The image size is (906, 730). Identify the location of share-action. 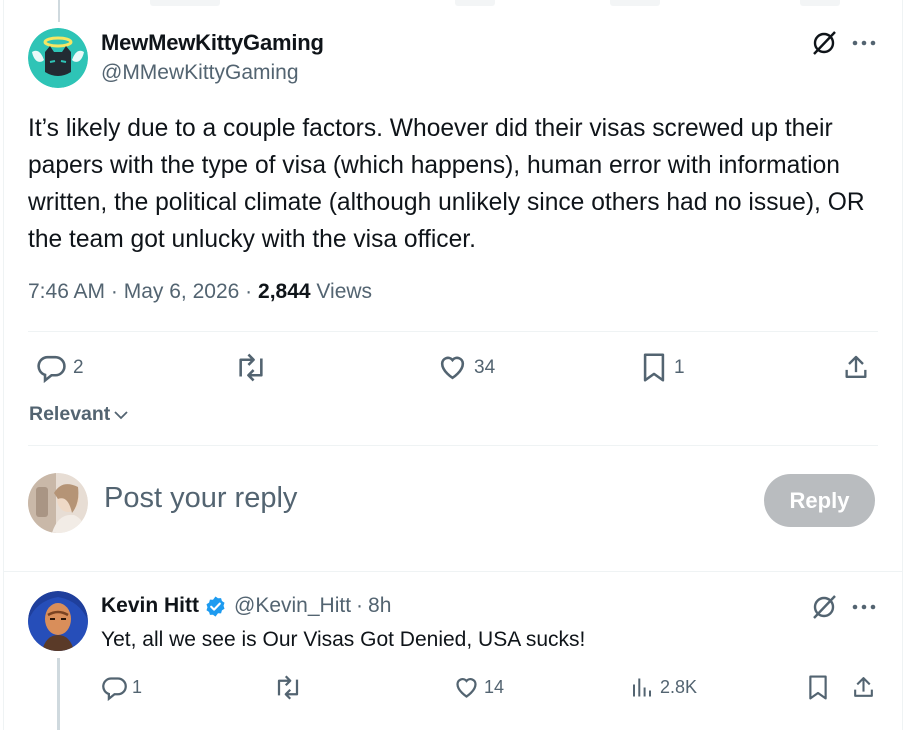
(856, 367).